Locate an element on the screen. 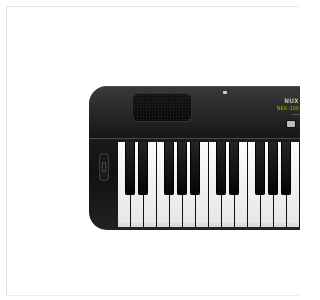 This screenshot has height=300, width=320. keyboard-top-panel: NUX NEK-100 is located at coordinates (194, 112).